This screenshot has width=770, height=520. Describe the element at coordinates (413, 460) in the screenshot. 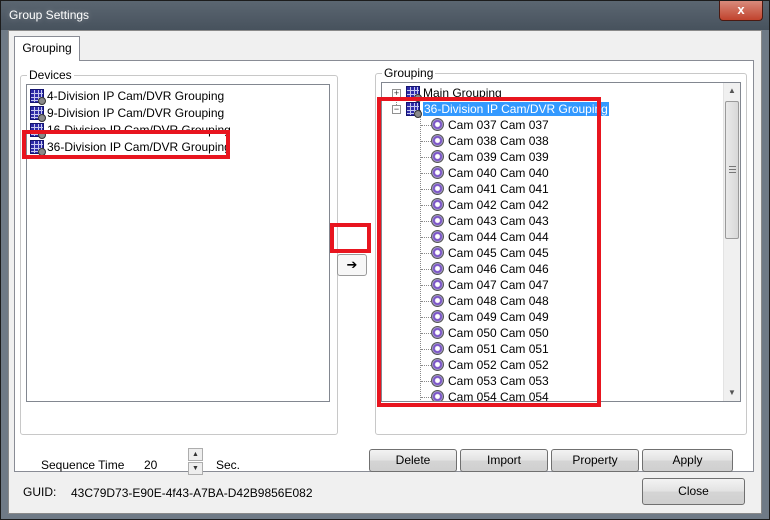

I see `delete-button: Delete` at that location.